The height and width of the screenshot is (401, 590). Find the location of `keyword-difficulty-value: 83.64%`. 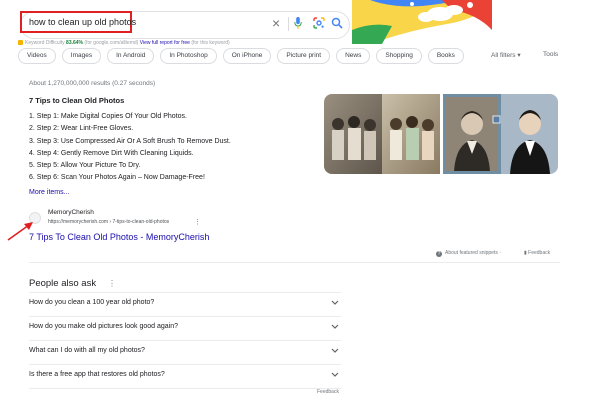

keyword-difficulty-value: 83.64% is located at coordinates (75, 43).